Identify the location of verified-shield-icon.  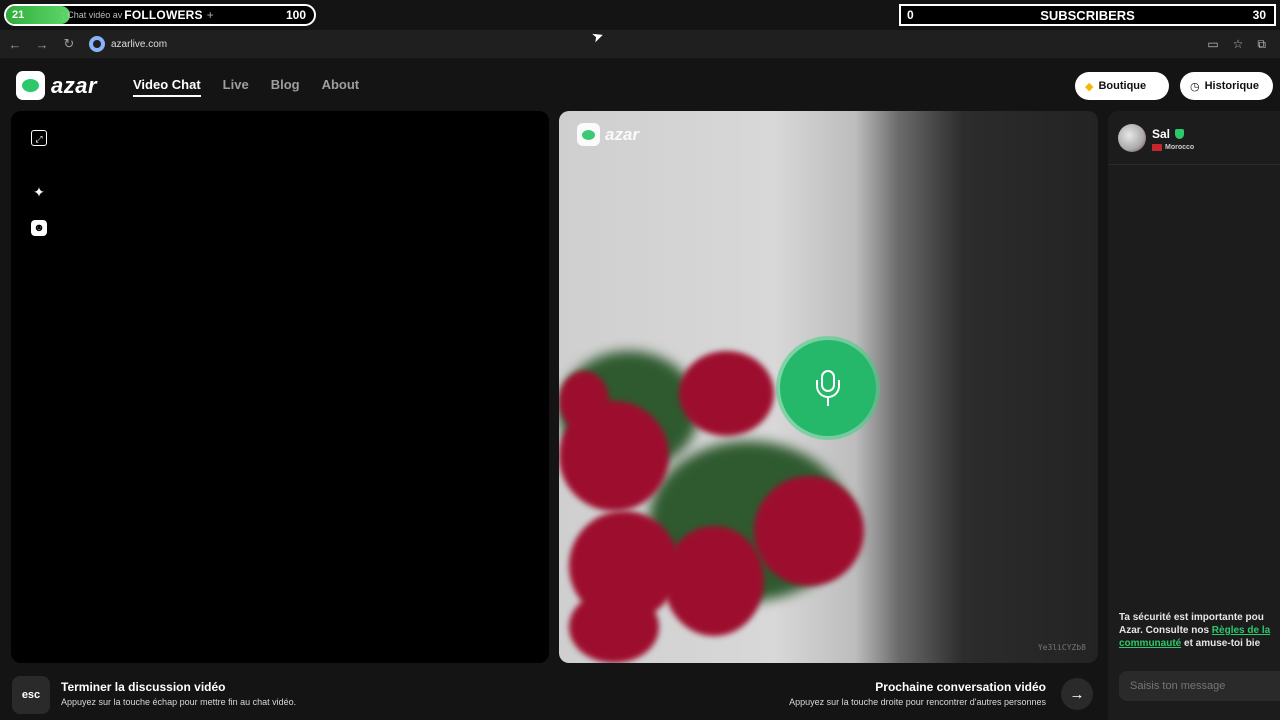
(1179, 134).